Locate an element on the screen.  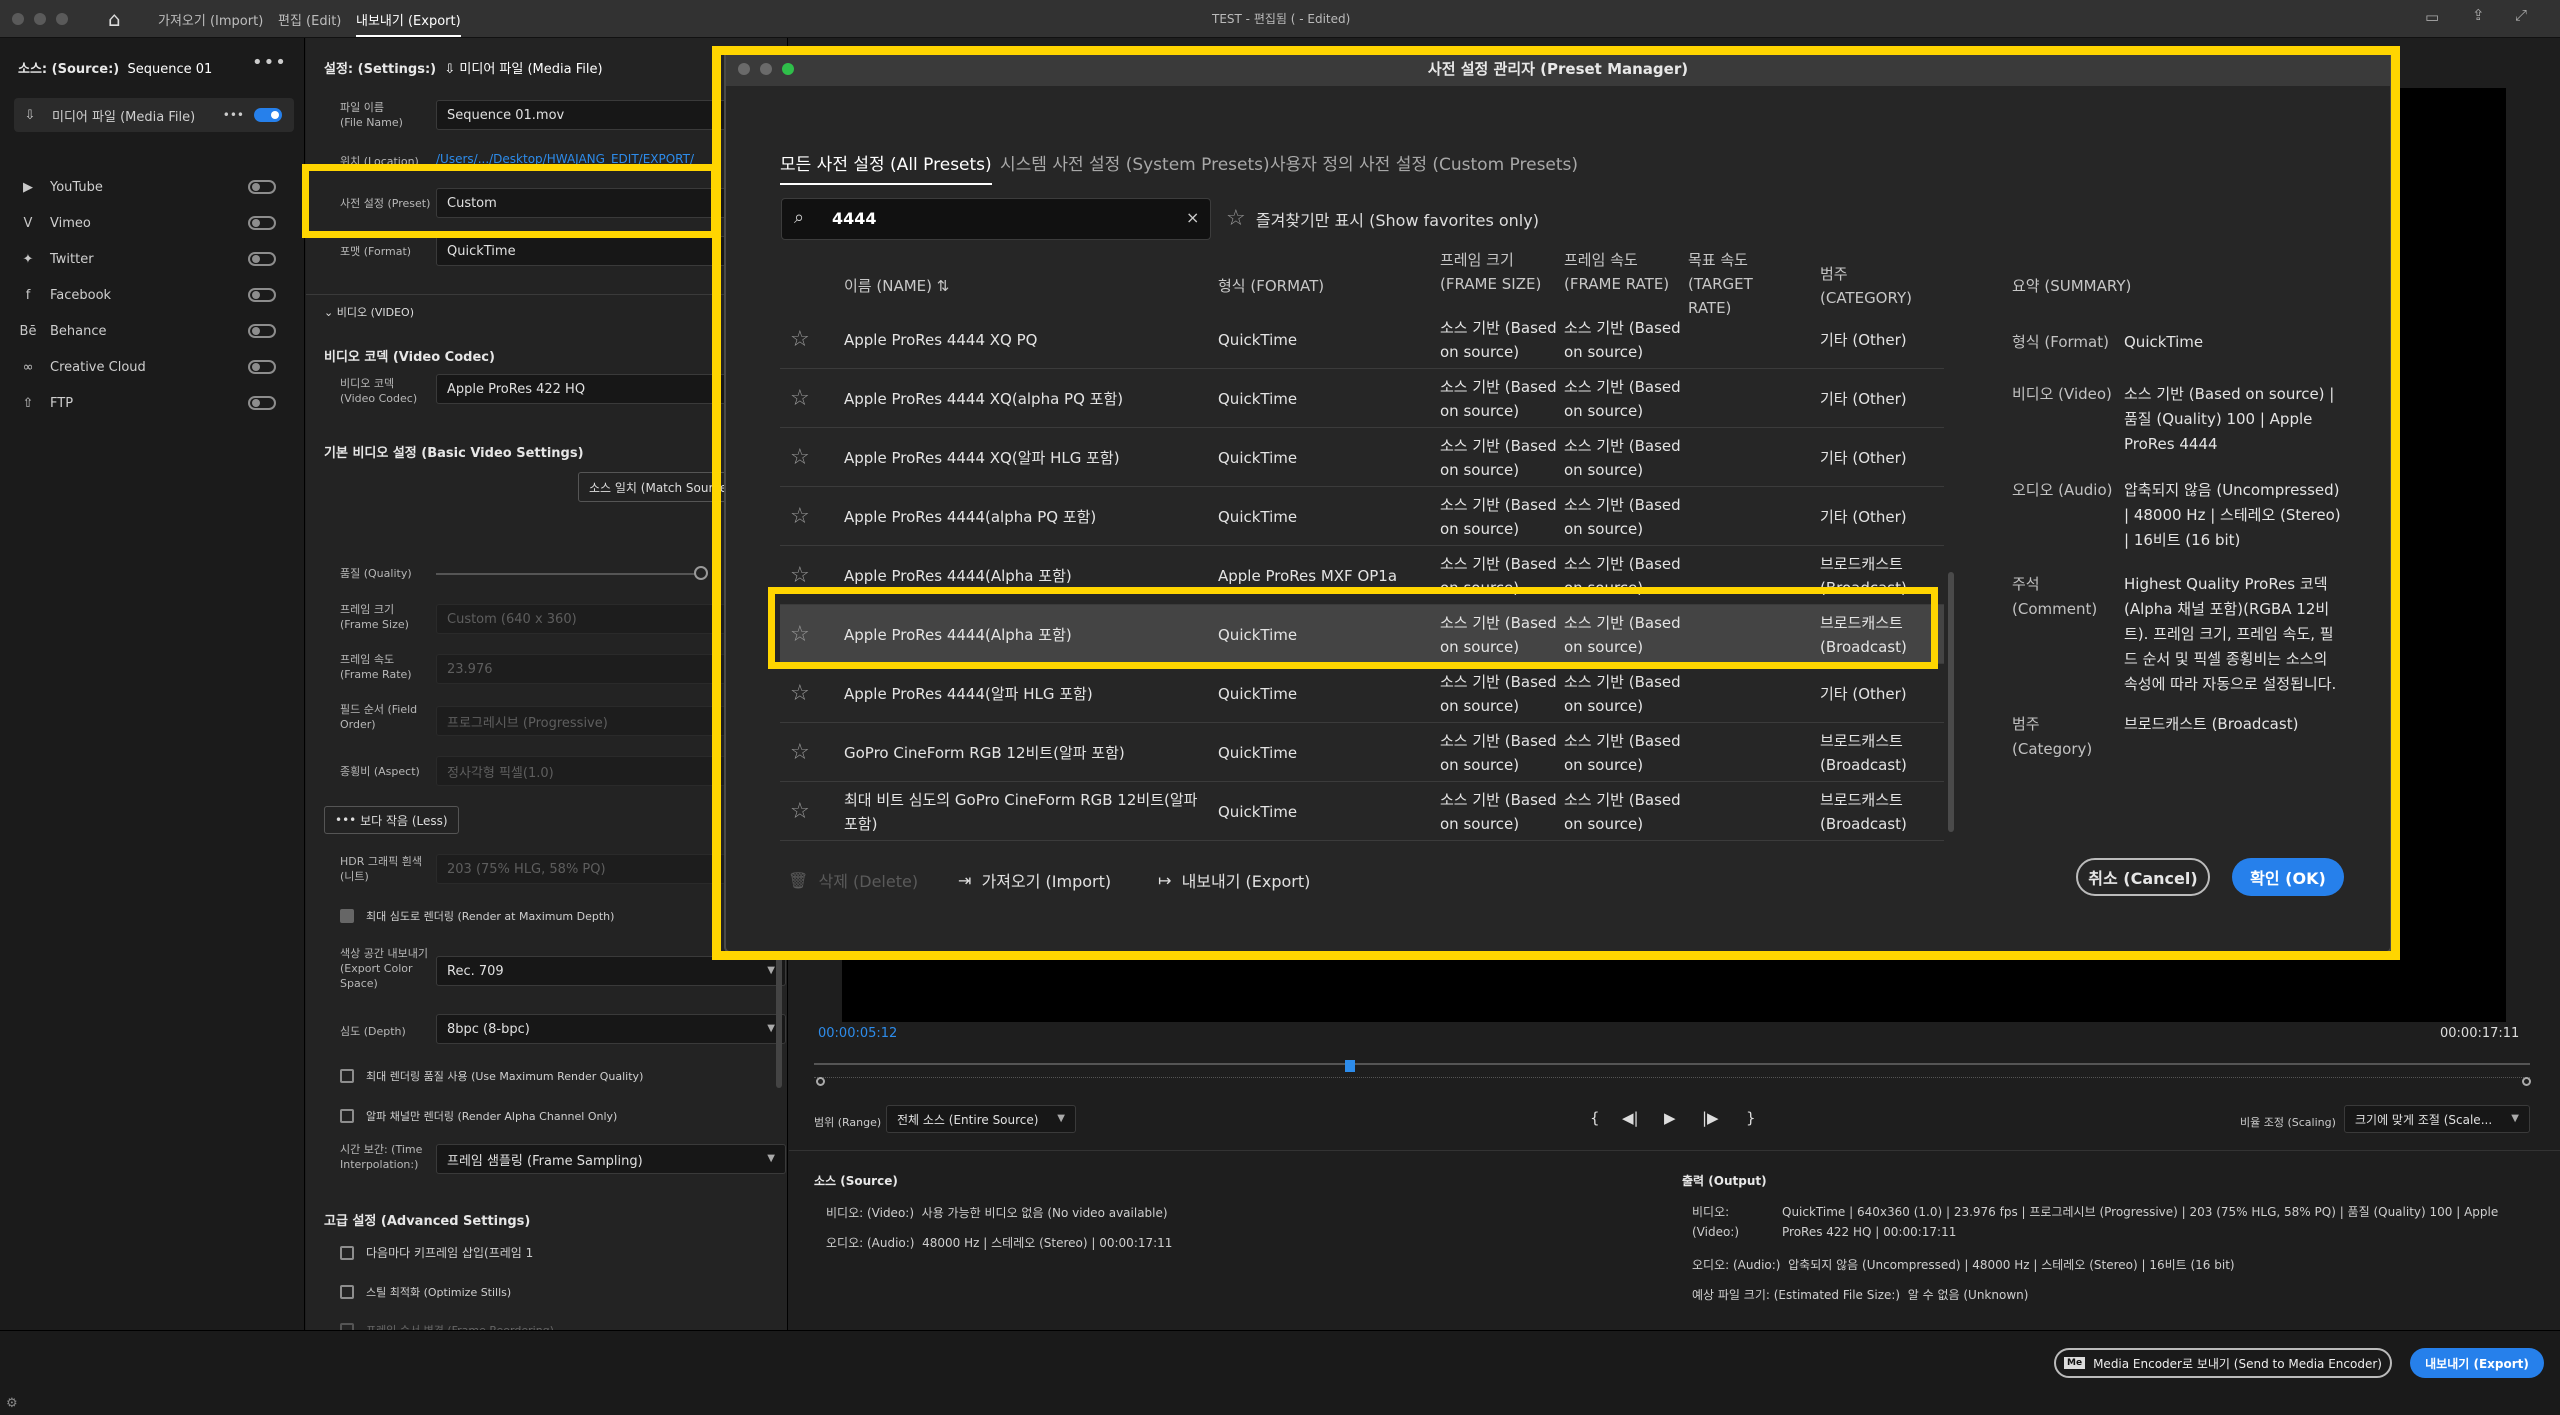
home-icon: ⌂ is located at coordinates (114, 19).